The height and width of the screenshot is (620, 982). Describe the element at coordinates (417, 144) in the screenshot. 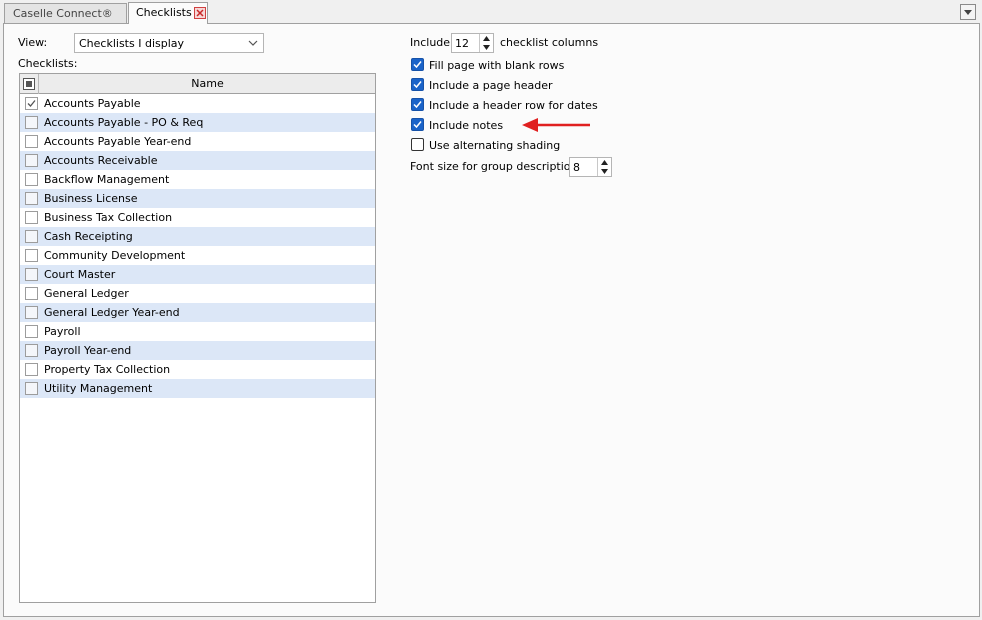

I see `alternating-shading-checkbox` at that location.